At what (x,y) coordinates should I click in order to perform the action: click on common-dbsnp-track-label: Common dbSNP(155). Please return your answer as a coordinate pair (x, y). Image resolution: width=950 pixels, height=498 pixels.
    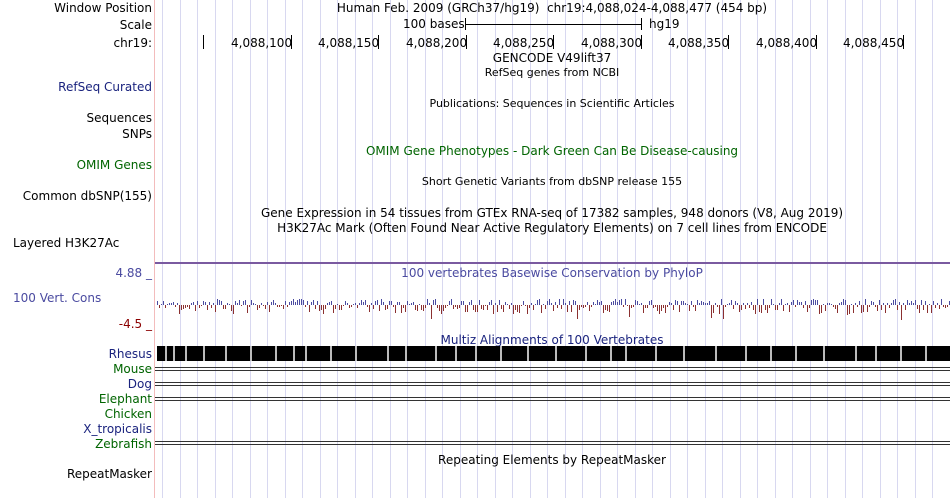
    Looking at the image, I should click on (87, 196).